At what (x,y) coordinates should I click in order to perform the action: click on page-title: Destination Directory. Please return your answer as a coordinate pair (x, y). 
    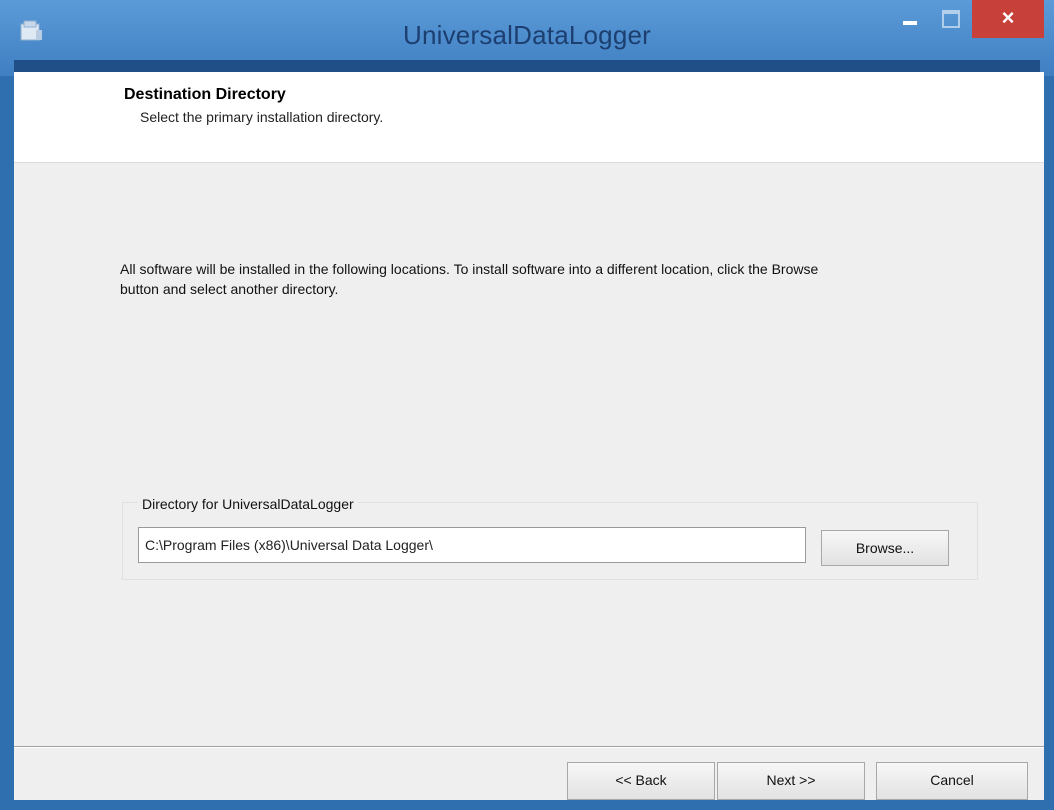
    Looking at the image, I should click on (205, 94).